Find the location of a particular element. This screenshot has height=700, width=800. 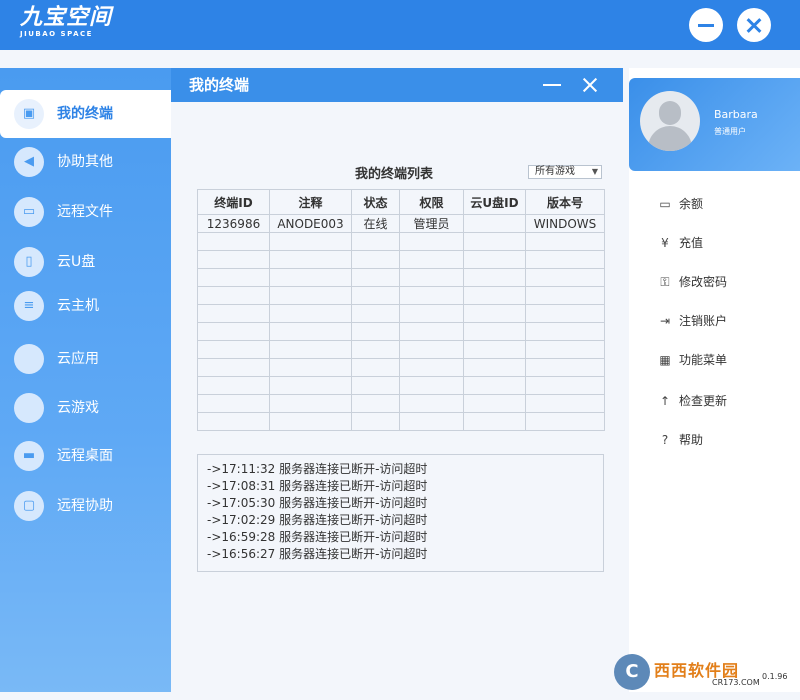

nav-item-7: ▬ 远程桌面 is located at coordinates (85, 456).